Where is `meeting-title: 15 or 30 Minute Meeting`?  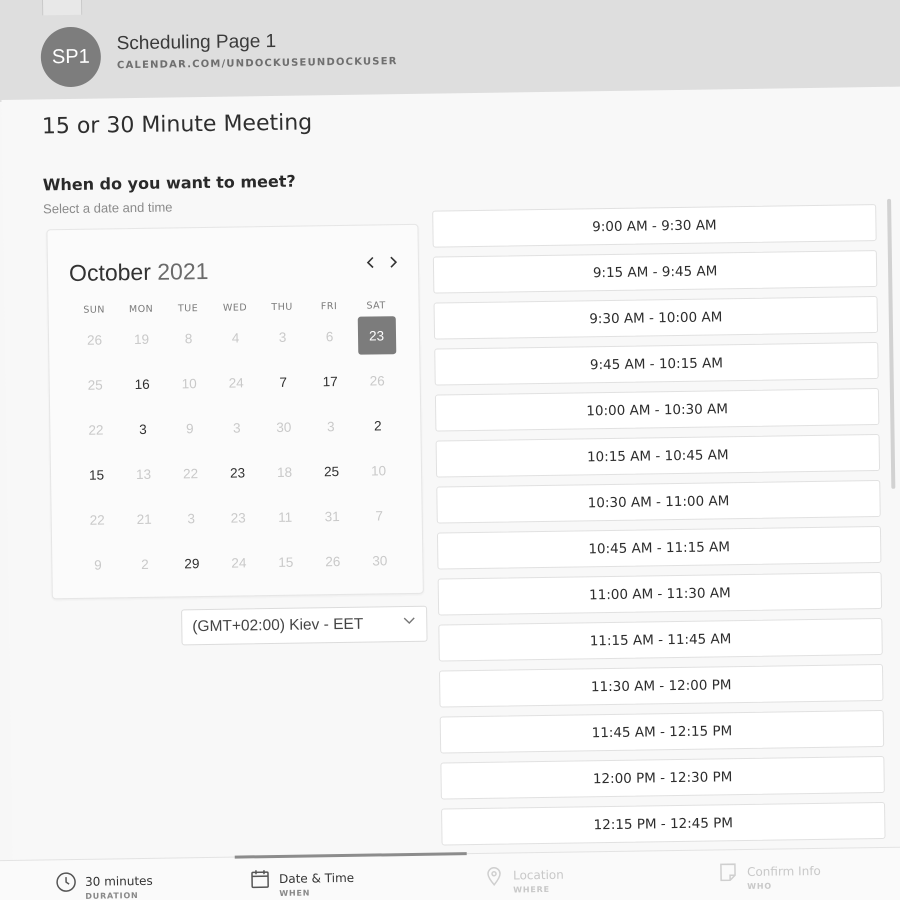
meeting-title: 15 or 30 Minute Meeting is located at coordinates (177, 125).